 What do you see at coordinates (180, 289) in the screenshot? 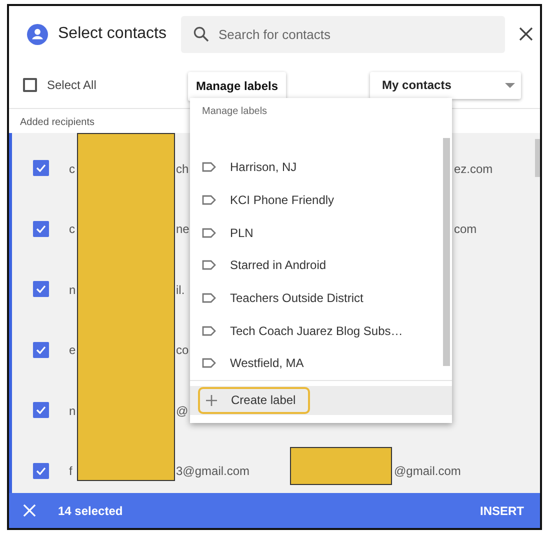
I see `contact-email: il.` at bounding box center [180, 289].